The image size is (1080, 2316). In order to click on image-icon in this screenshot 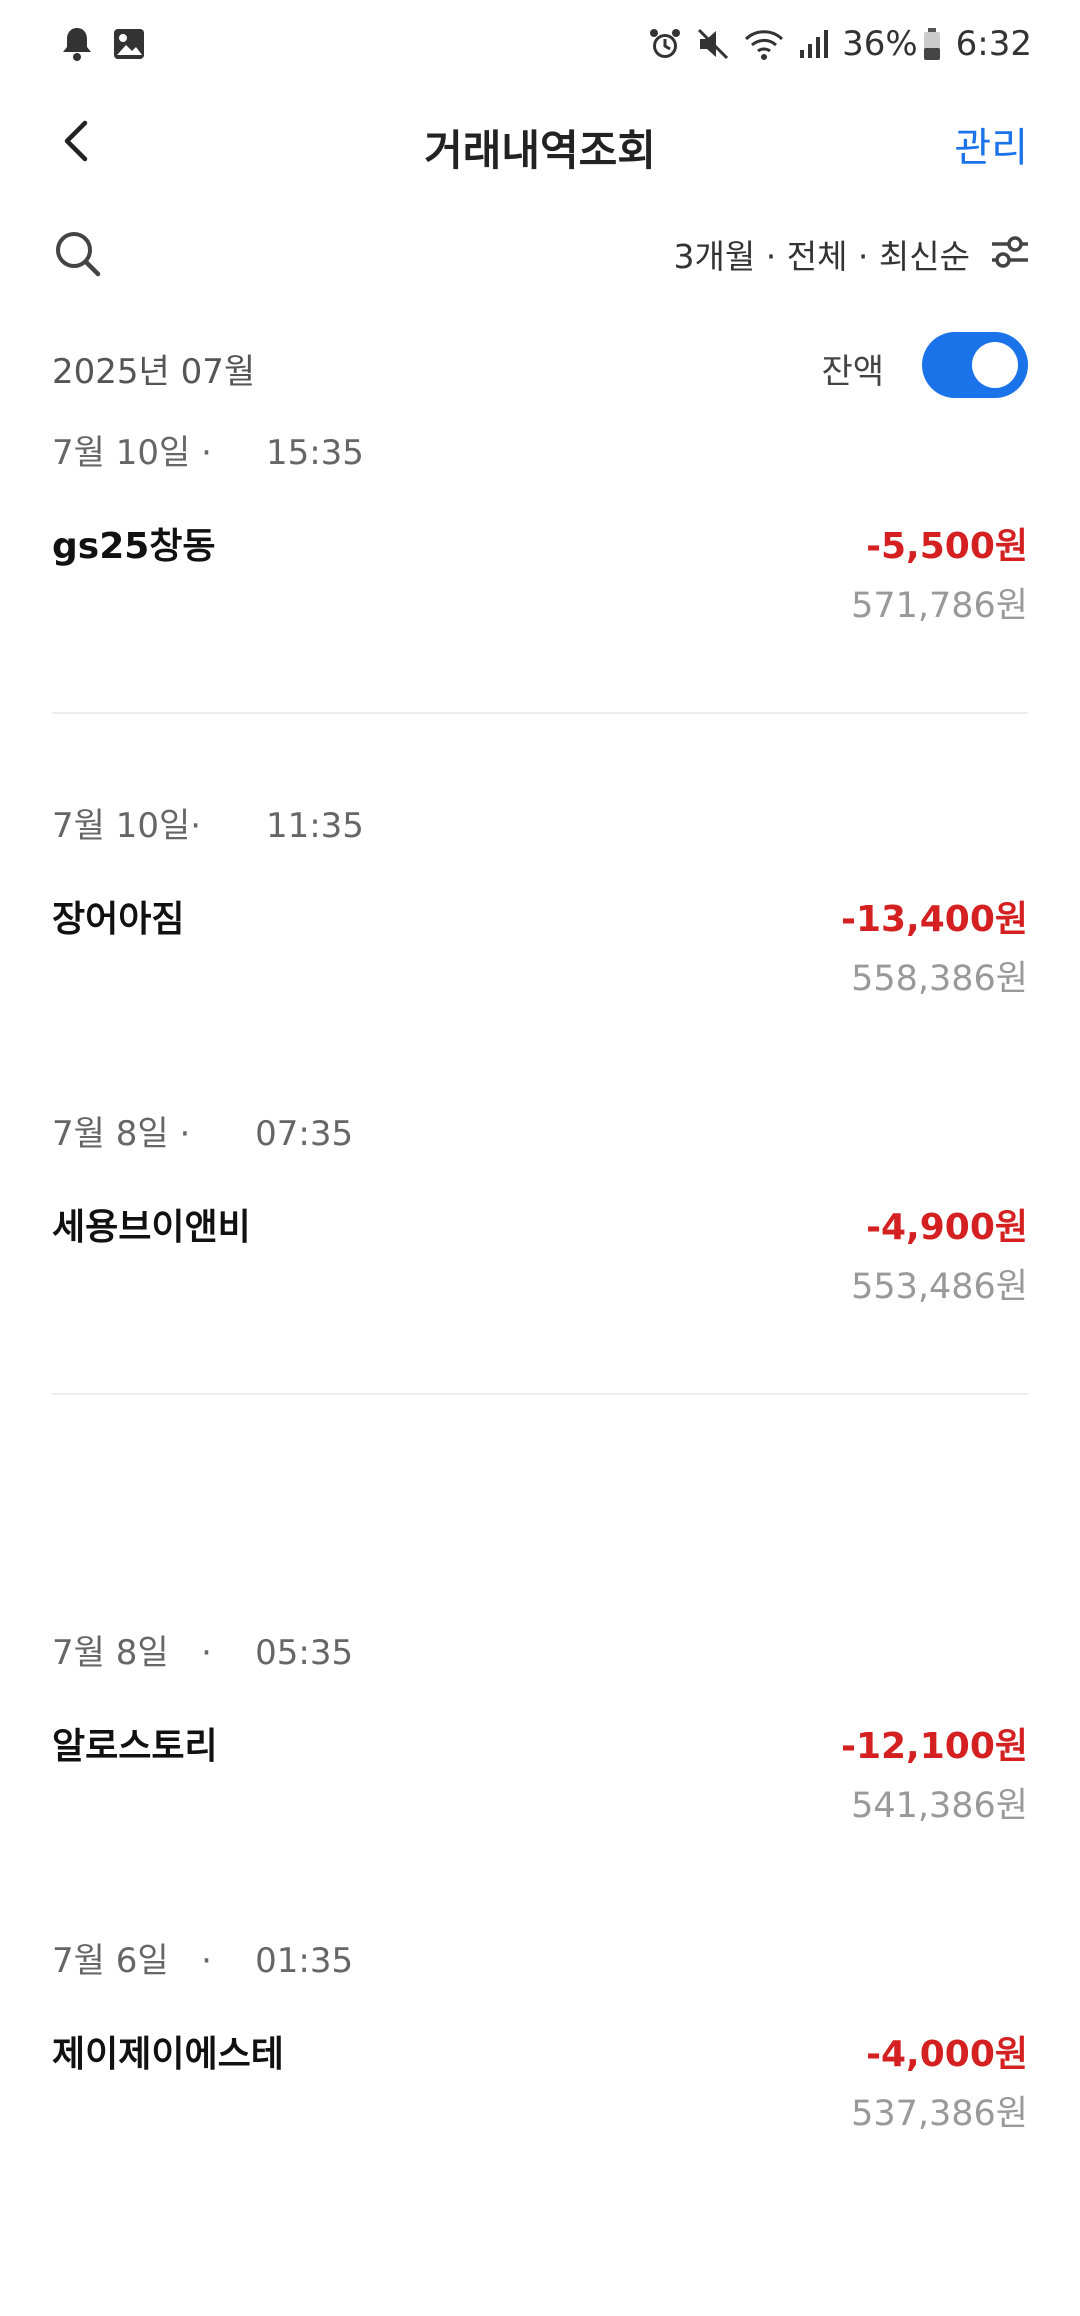, I will do `click(129, 44)`.